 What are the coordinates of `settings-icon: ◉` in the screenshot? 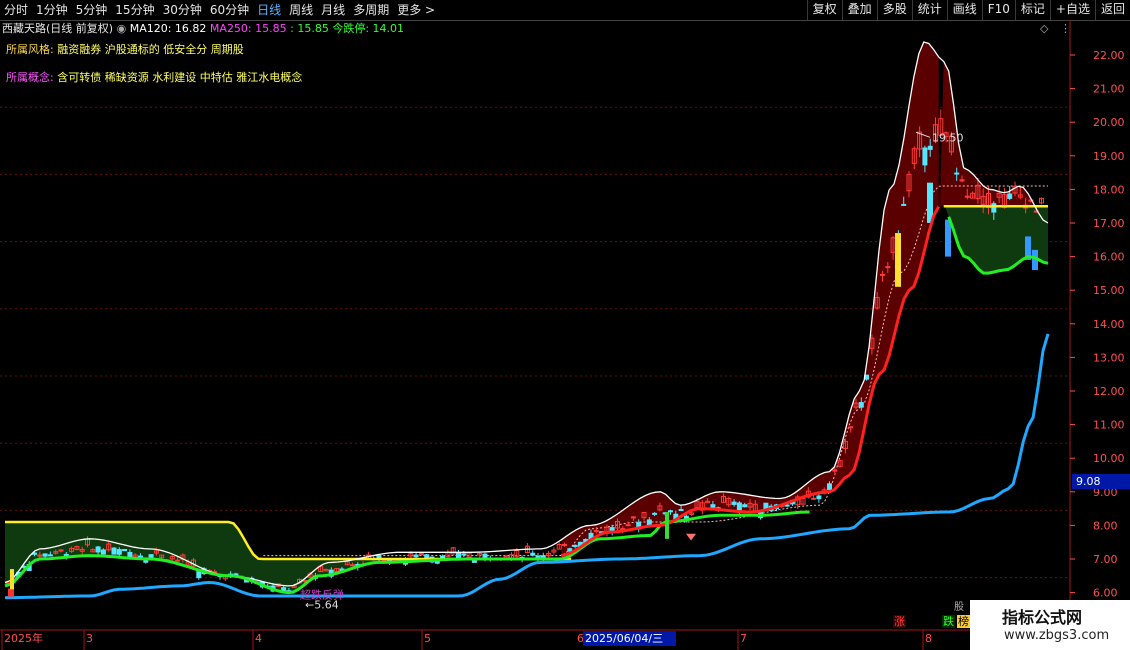 It's located at (122, 28).